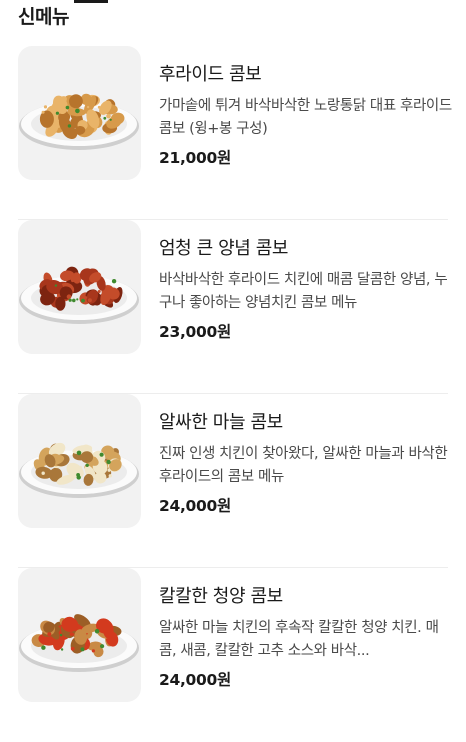  Describe the element at coordinates (91, 1) in the screenshot. I see `section-title-indicator` at that location.